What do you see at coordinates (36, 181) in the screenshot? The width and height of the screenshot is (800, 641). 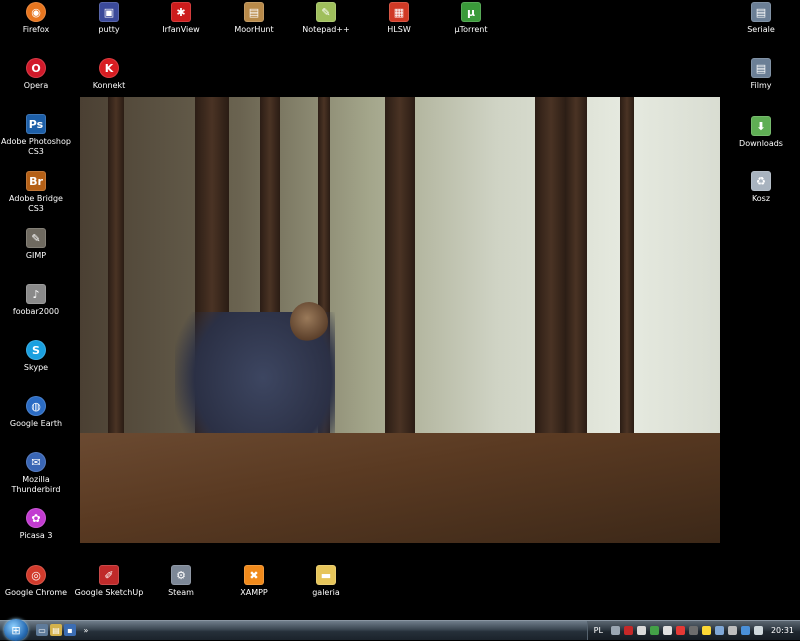 I see `adobe-bridge-cs3-icon: Br` at bounding box center [36, 181].